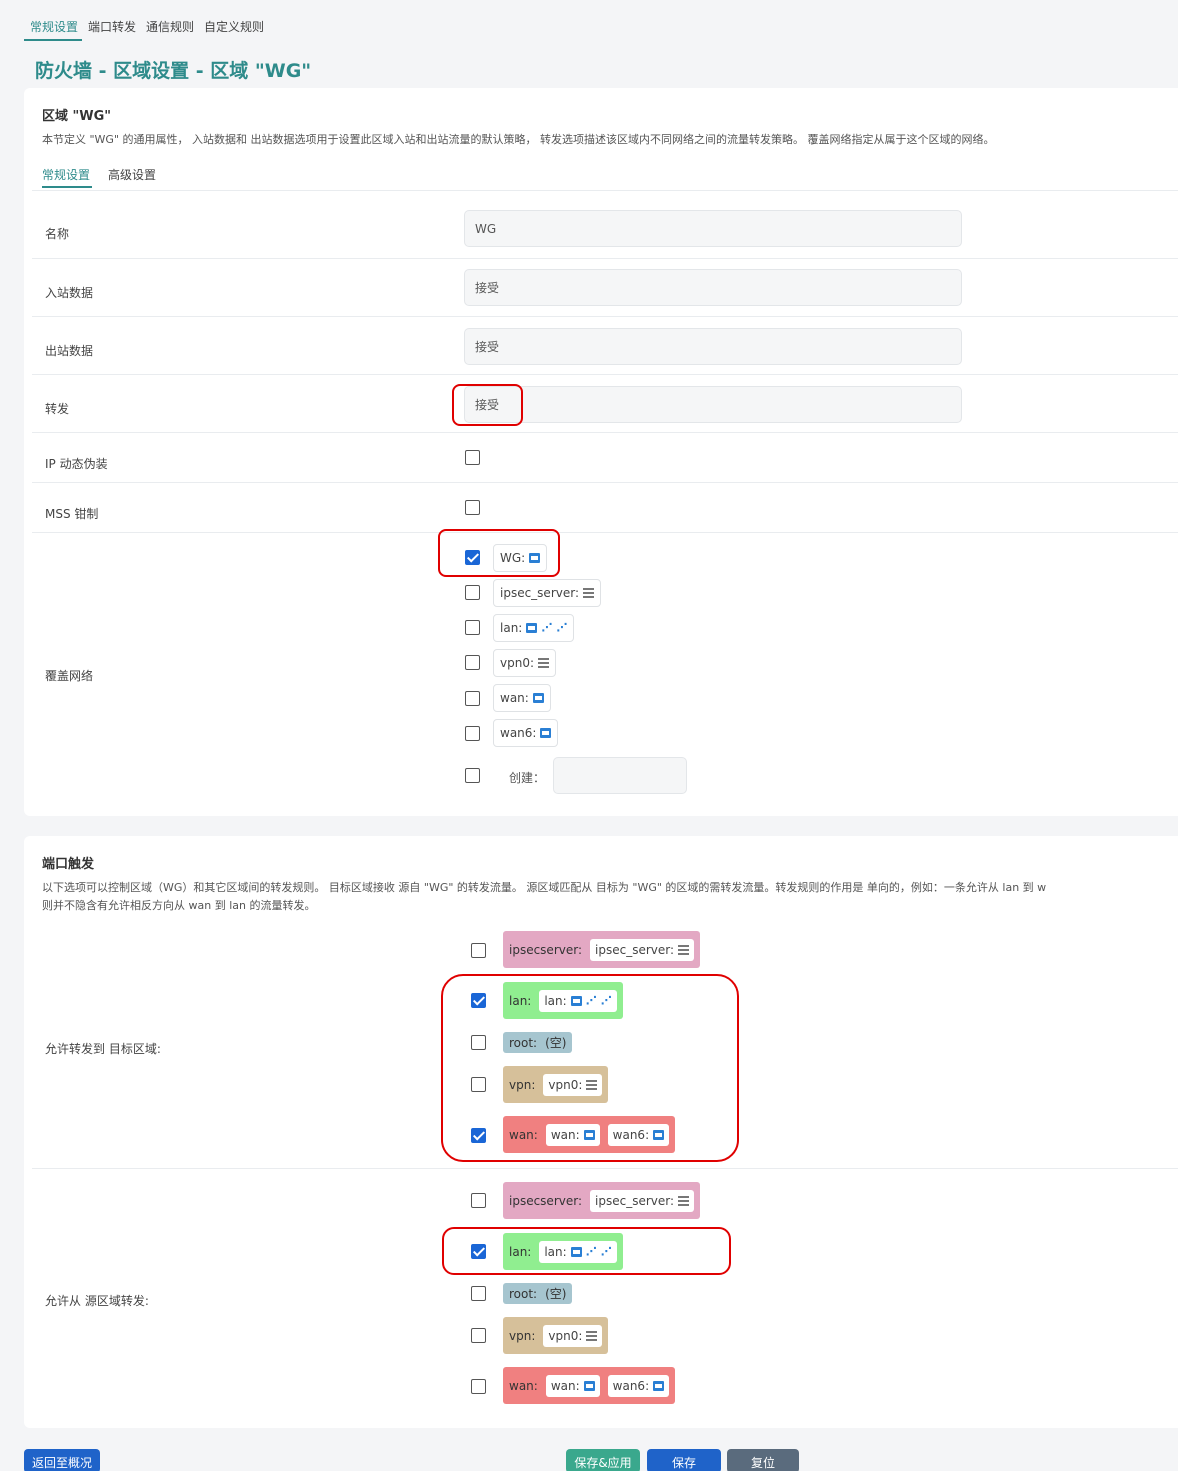  What do you see at coordinates (713, 287) in the screenshot?
I see `input-policy-select: 接受` at bounding box center [713, 287].